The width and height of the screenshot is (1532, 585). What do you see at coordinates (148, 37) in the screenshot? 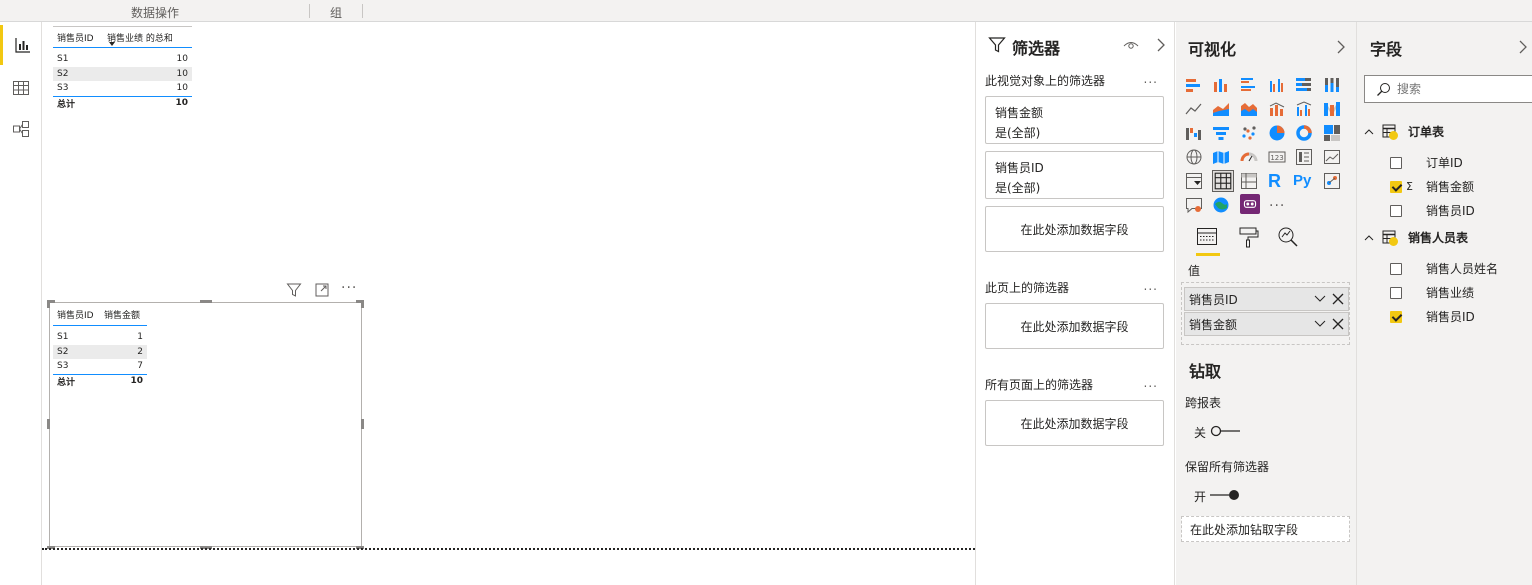
I see `column-header-performance-sum: 销售业绩 的总和` at bounding box center [148, 37].